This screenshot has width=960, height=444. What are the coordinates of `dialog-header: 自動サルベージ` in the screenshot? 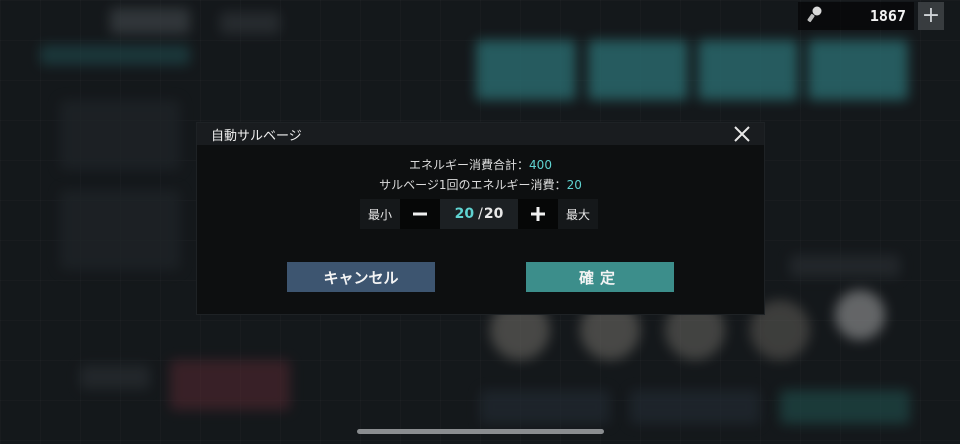 It's located at (480, 134).